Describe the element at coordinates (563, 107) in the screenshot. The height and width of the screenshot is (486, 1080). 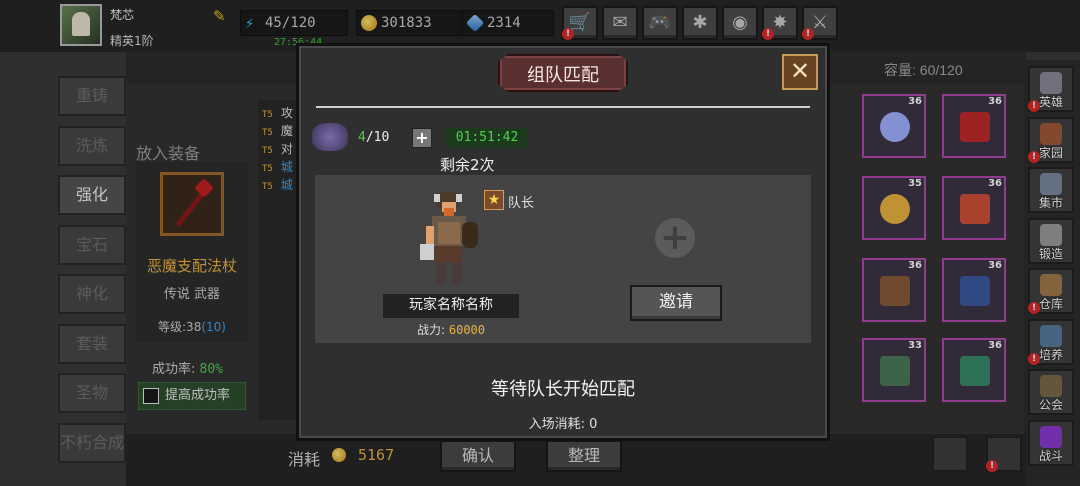
I see `title-divider` at that location.